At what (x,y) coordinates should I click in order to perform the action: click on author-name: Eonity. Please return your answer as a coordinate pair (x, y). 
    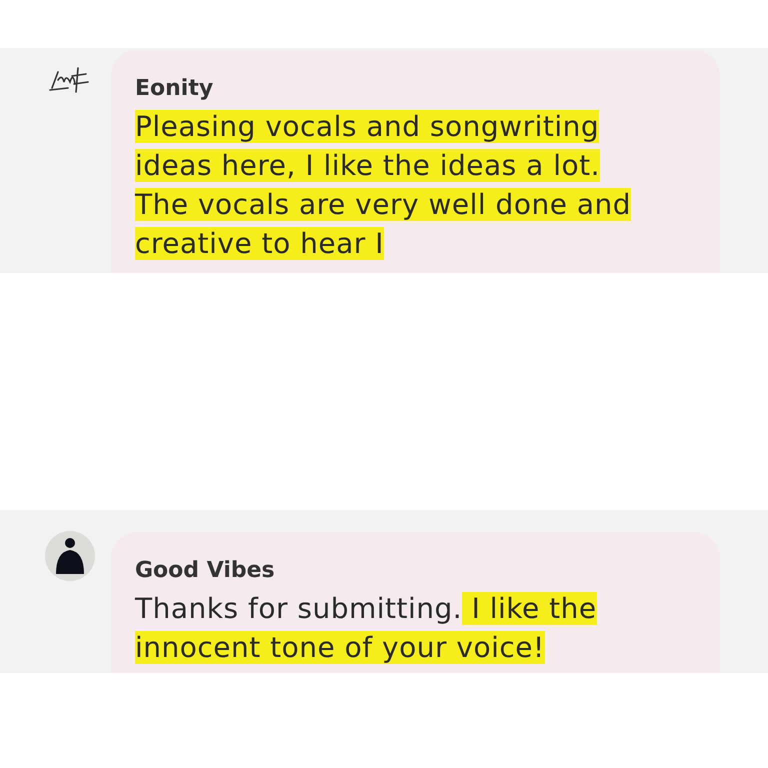
    Looking at the image, I should click on (174, 88).